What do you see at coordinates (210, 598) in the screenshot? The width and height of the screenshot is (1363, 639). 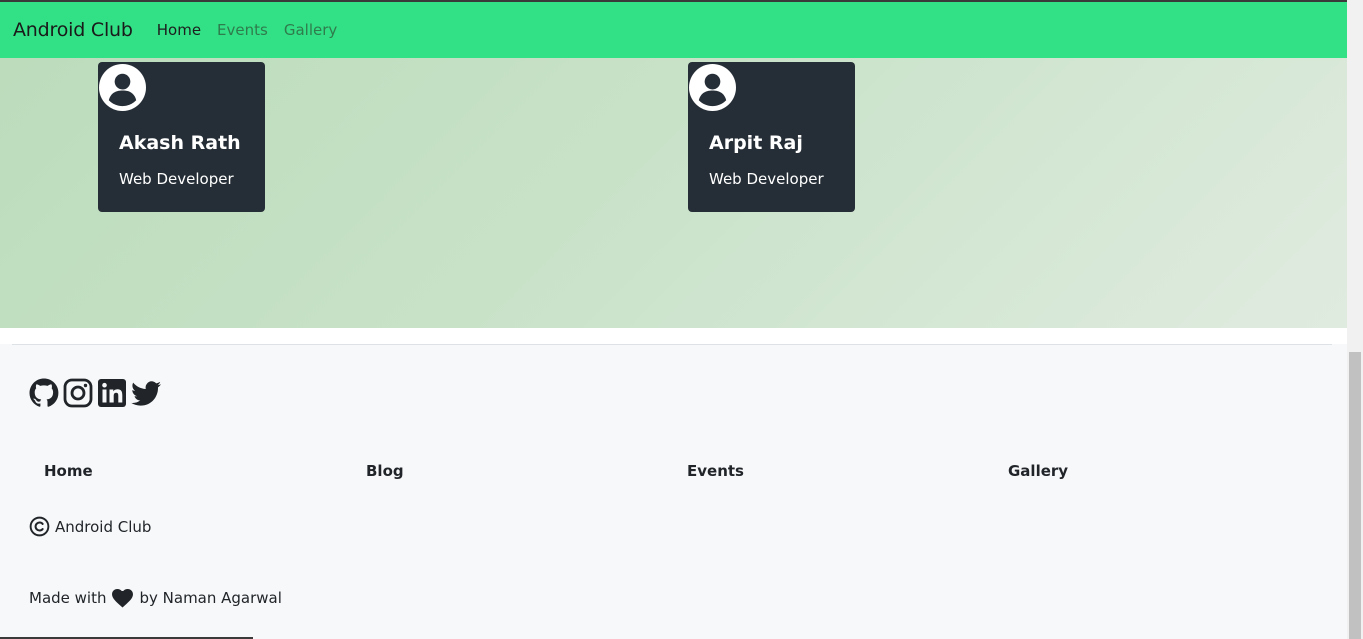 I see `made-with-author: by Naman Agarwal` at bounding box center [210, 598].